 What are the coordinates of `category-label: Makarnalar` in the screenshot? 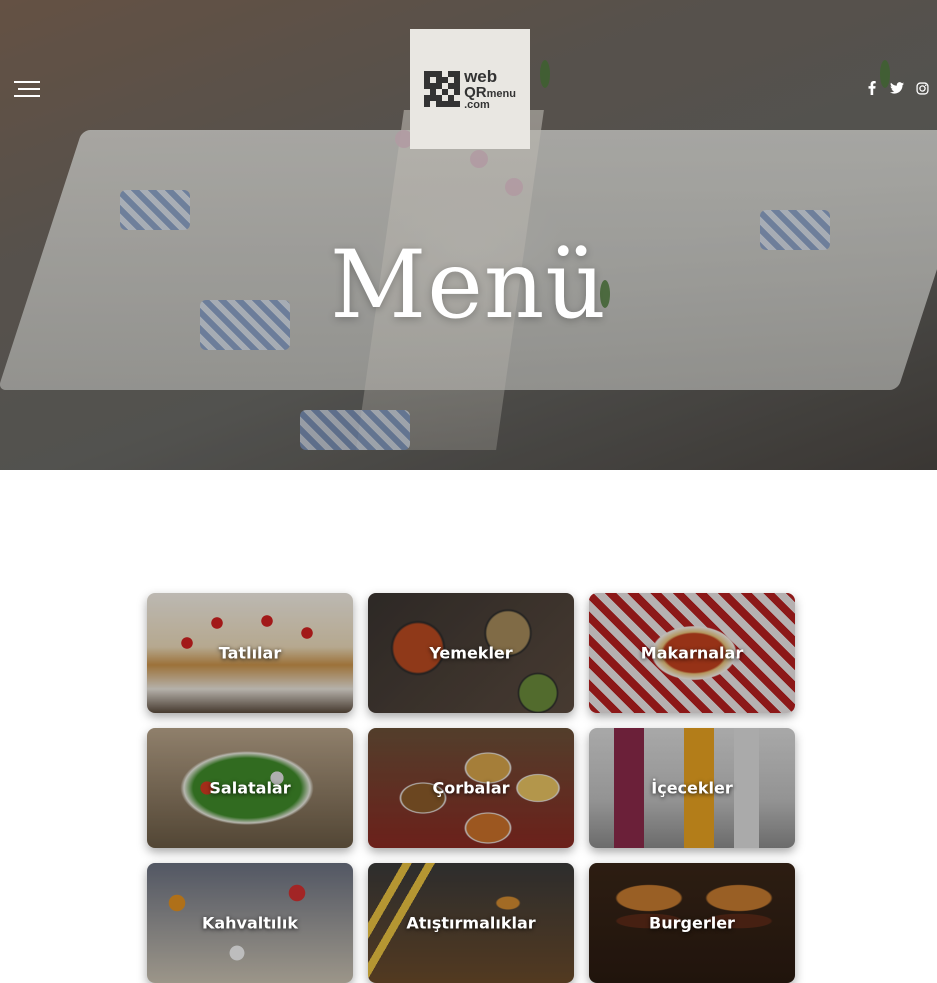 It's located at (692, 653).